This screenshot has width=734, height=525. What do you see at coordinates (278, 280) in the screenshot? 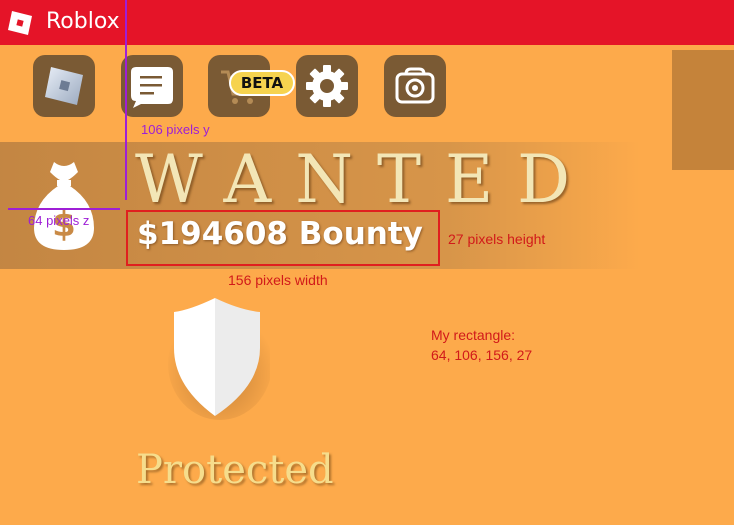
I see `width-measure-label: 156 pixels width` at bounding box center [278, 280].